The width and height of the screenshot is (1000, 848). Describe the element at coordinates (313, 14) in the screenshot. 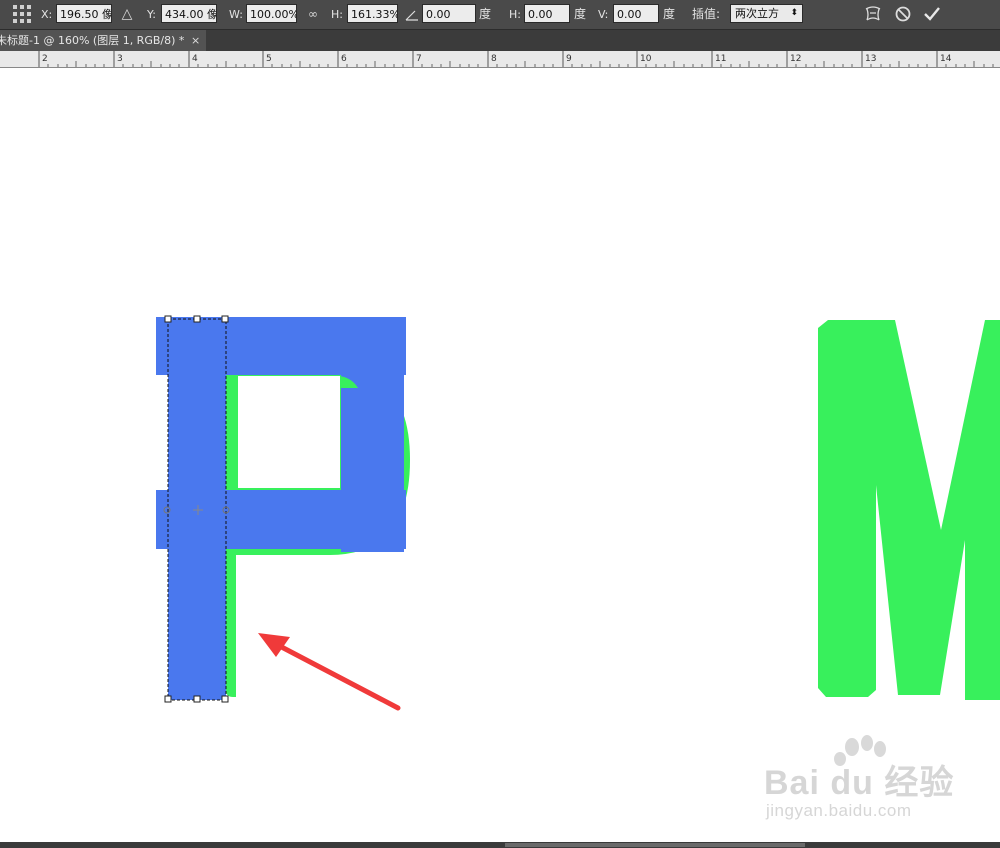

I see `link-icon: ∞` at that location.